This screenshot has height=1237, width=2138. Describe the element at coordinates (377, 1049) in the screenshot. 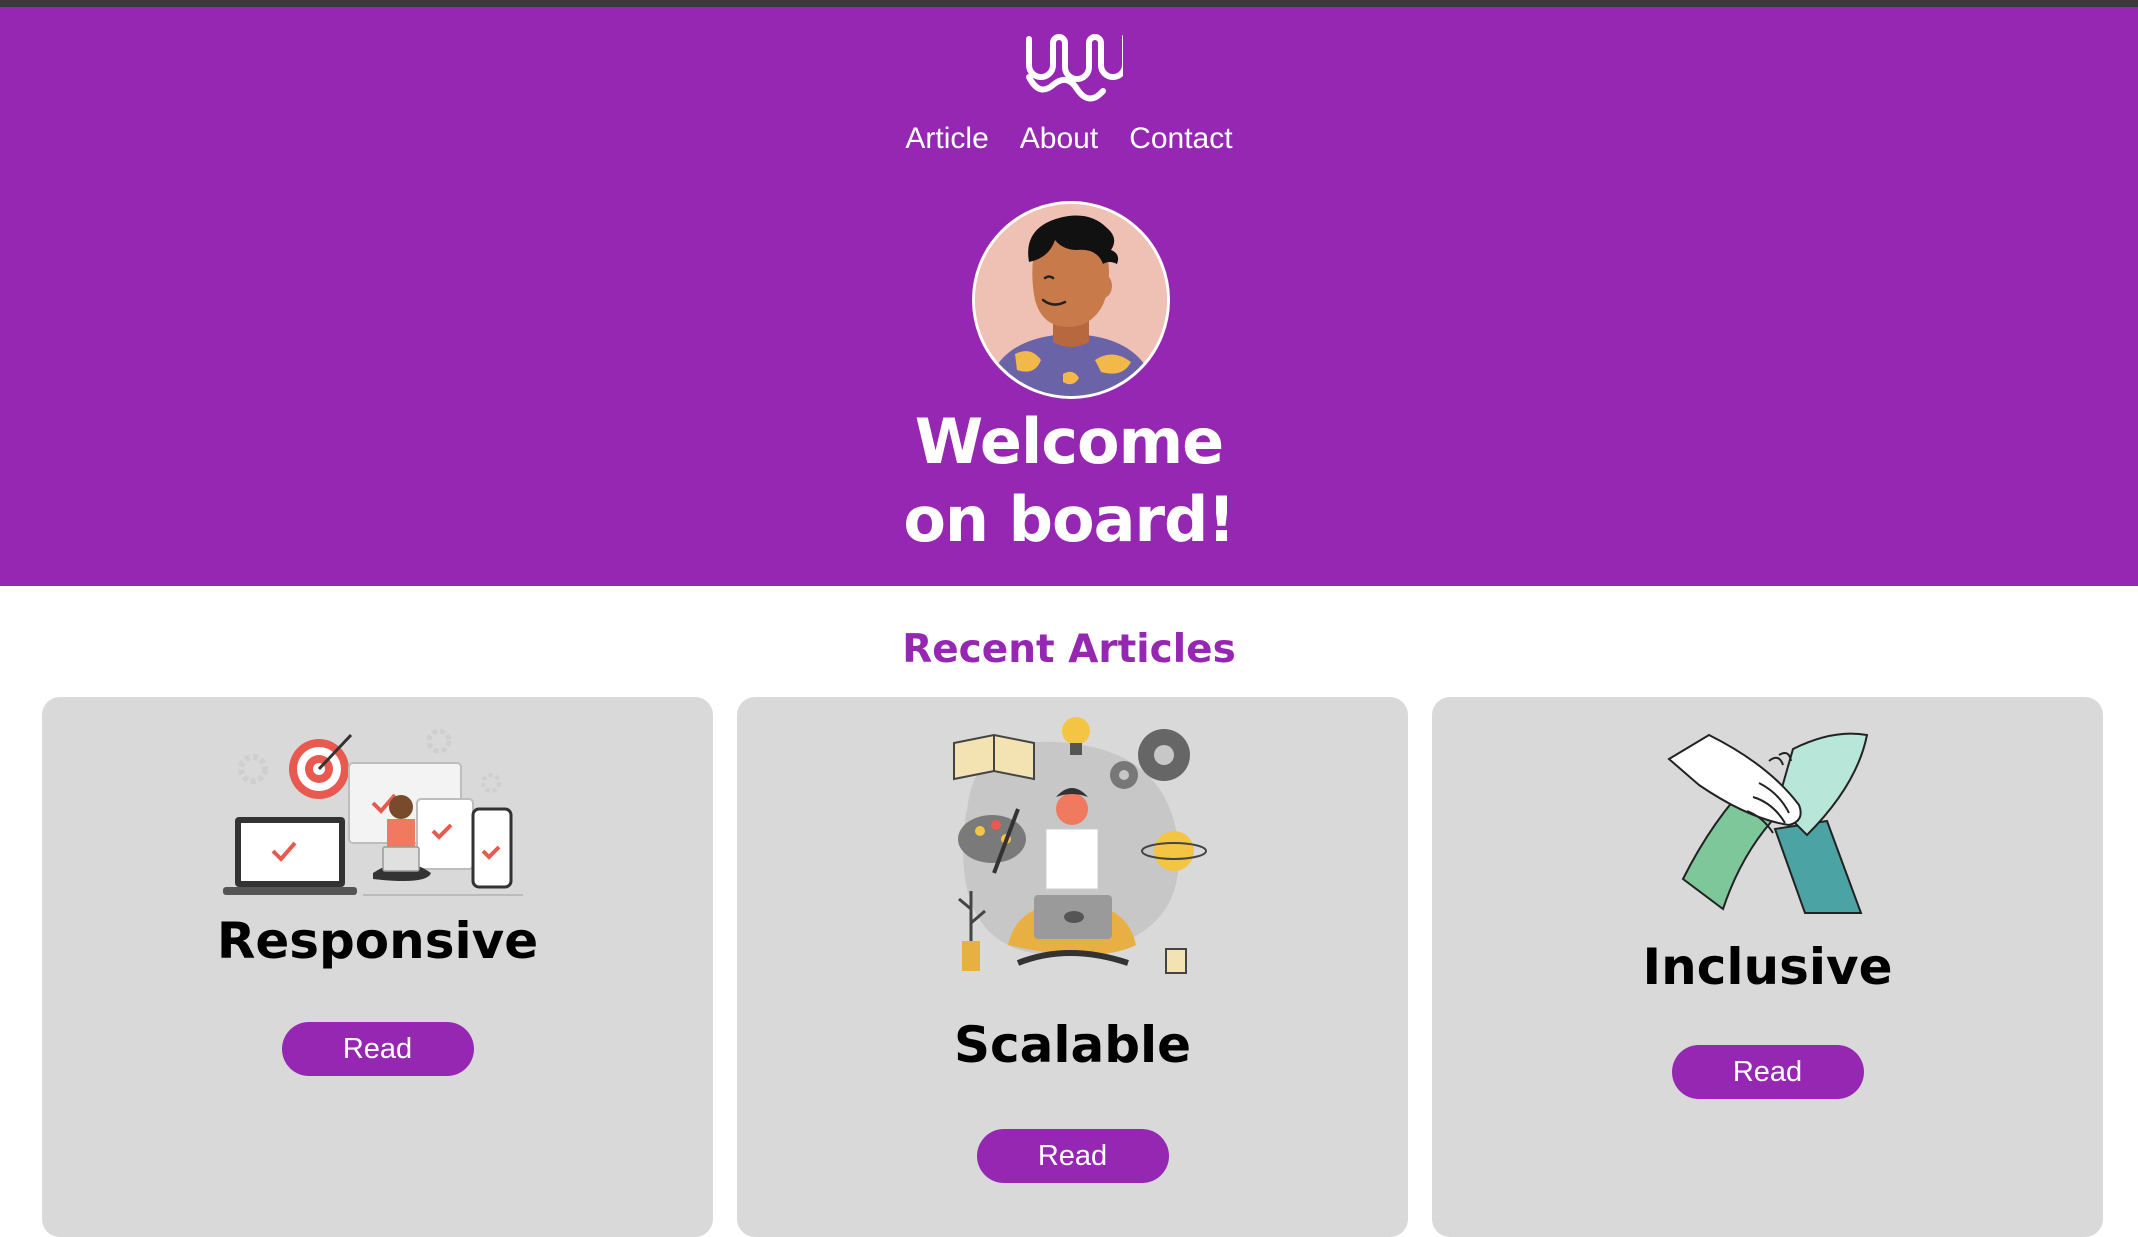

I see `read-button-responsive: Read` at that location.